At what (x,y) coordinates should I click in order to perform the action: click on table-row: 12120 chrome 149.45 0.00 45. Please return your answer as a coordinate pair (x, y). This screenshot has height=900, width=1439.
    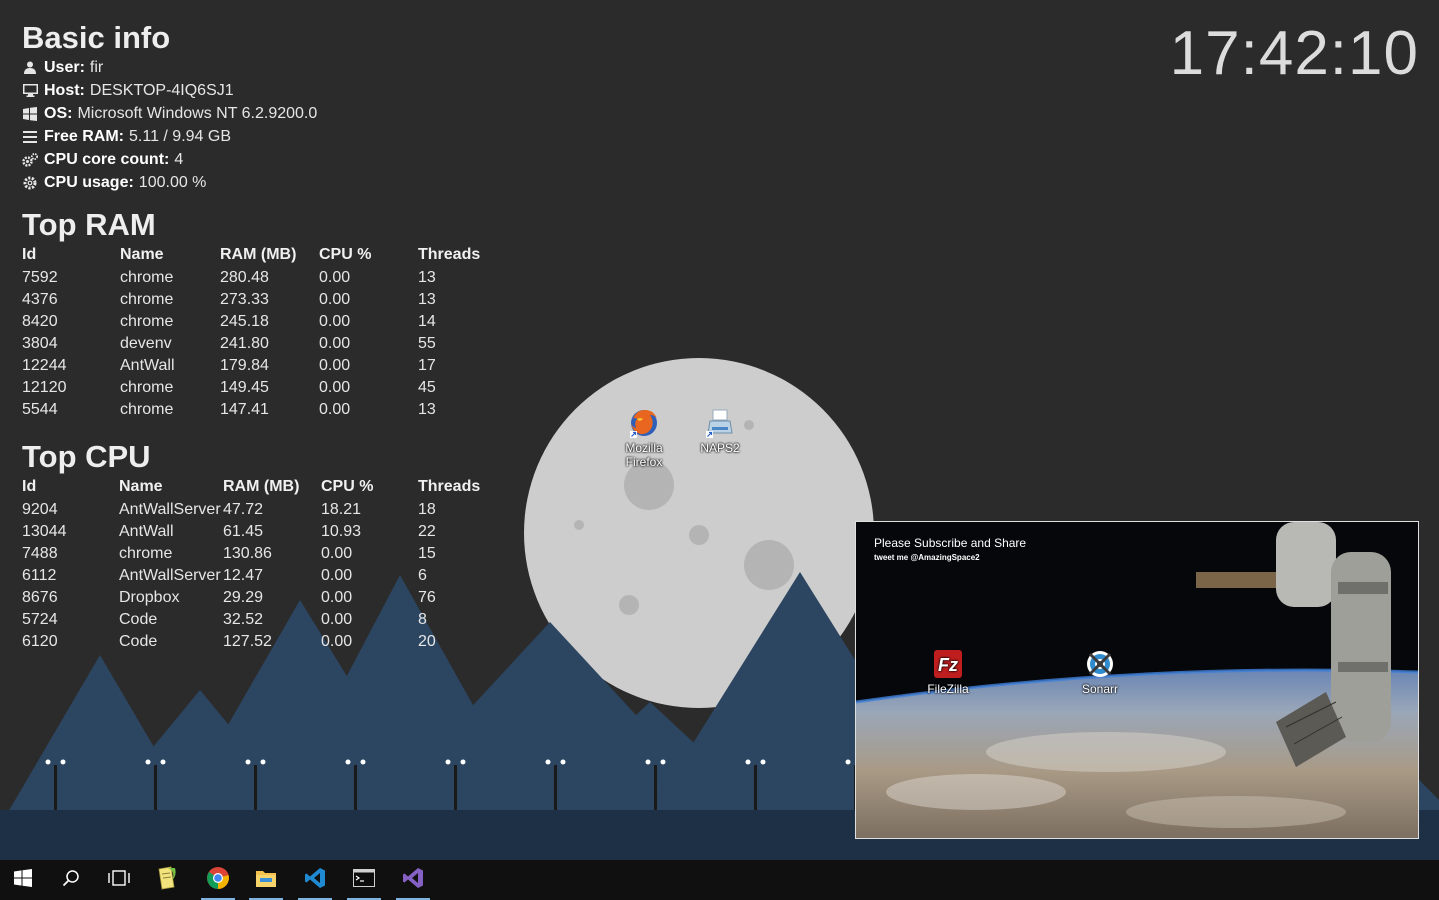
    Looking at the image, I should click on (260, 388).